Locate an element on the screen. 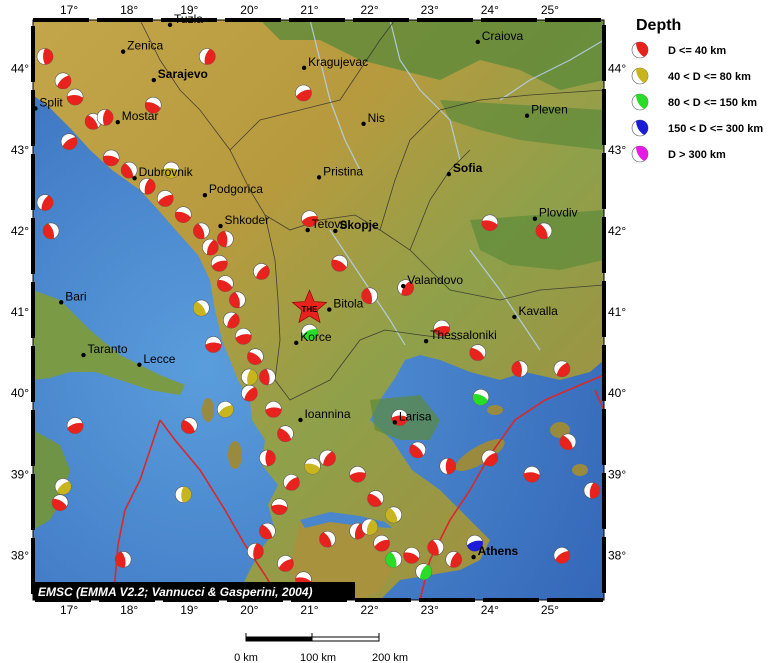  city-label: Dubrovnik is located at coordinates (166, 172).